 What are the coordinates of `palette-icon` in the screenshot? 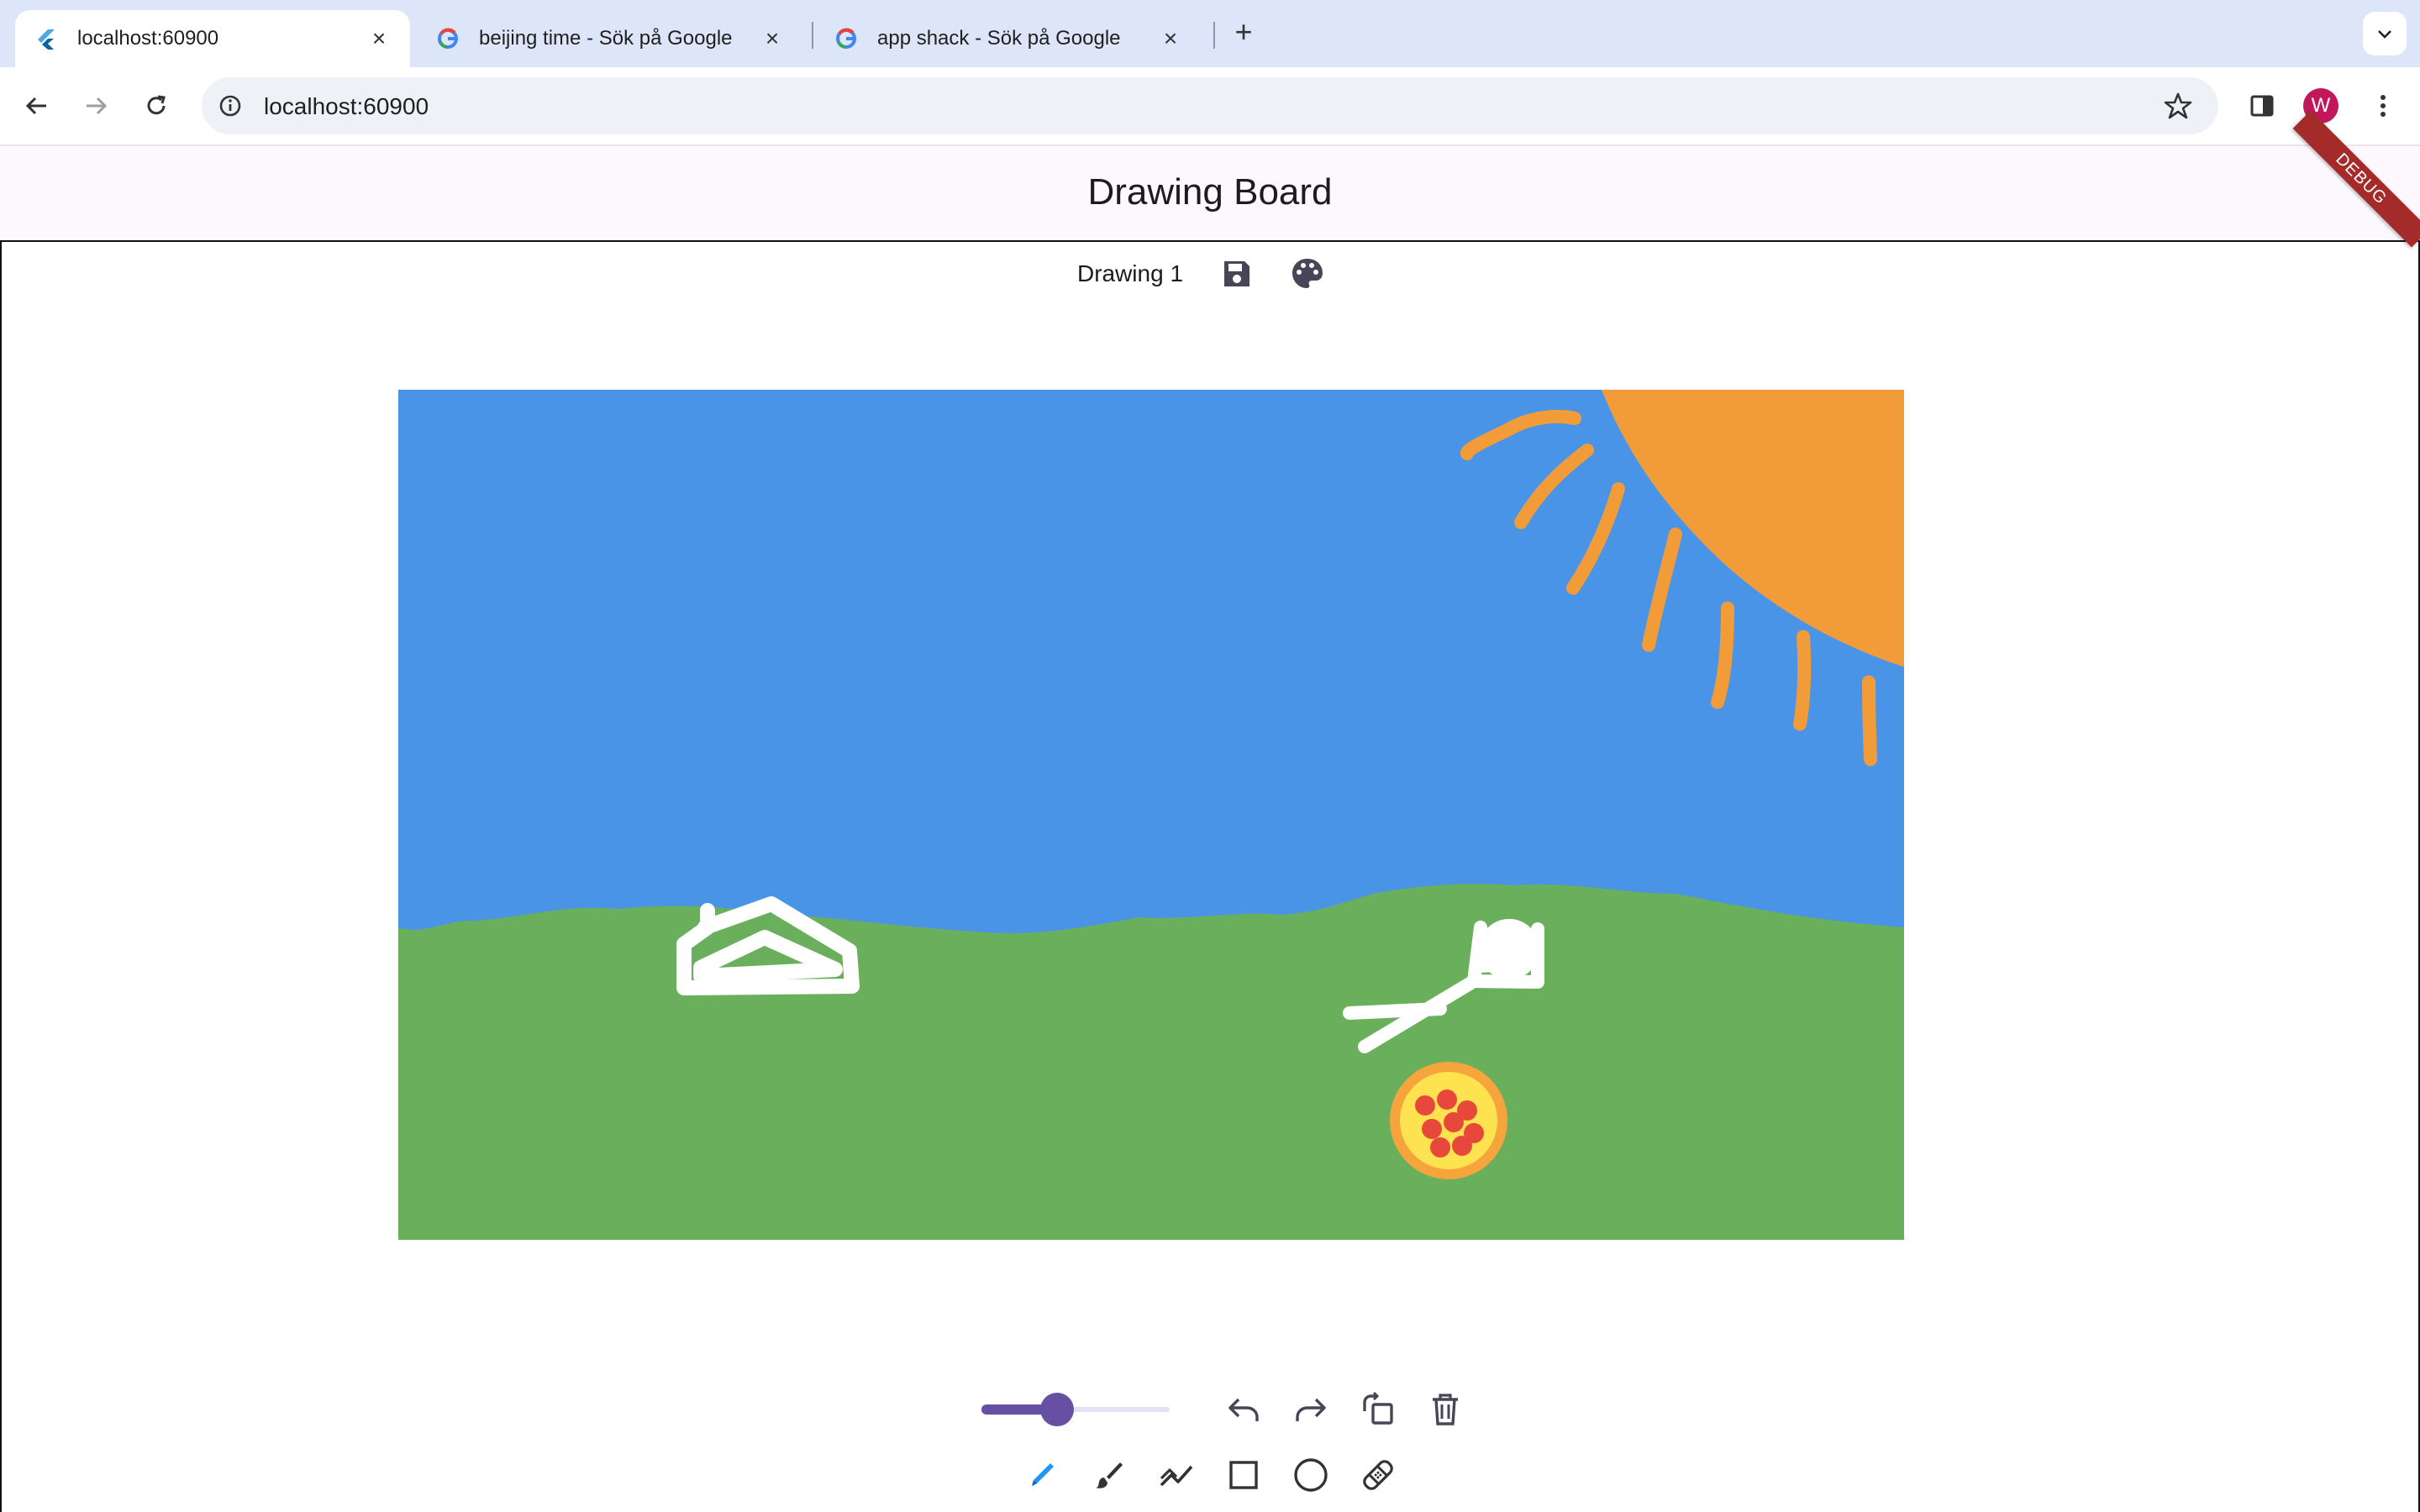 It's located at (1307, 273).